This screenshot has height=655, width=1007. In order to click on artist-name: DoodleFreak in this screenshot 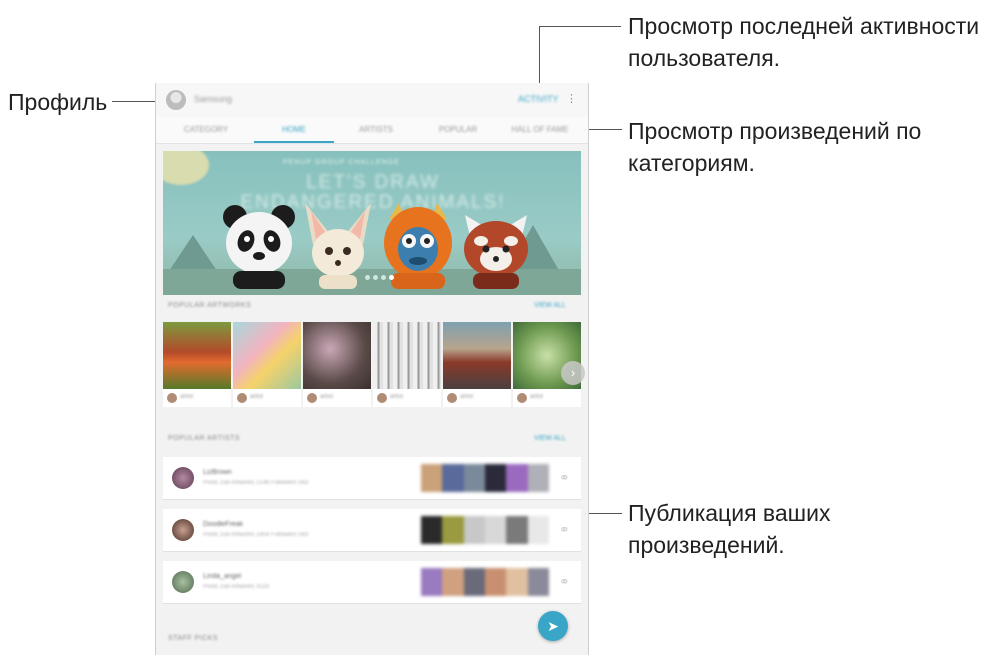, I will do `click(223, 524)`.